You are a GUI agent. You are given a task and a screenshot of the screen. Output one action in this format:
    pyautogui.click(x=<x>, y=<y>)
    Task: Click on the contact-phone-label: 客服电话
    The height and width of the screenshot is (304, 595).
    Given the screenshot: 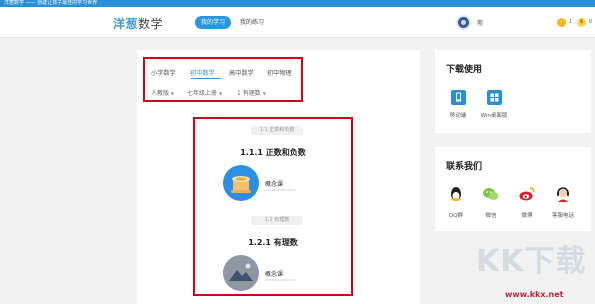 What is the action you would take?
    pyautogui.click(x=562, y=216)
    